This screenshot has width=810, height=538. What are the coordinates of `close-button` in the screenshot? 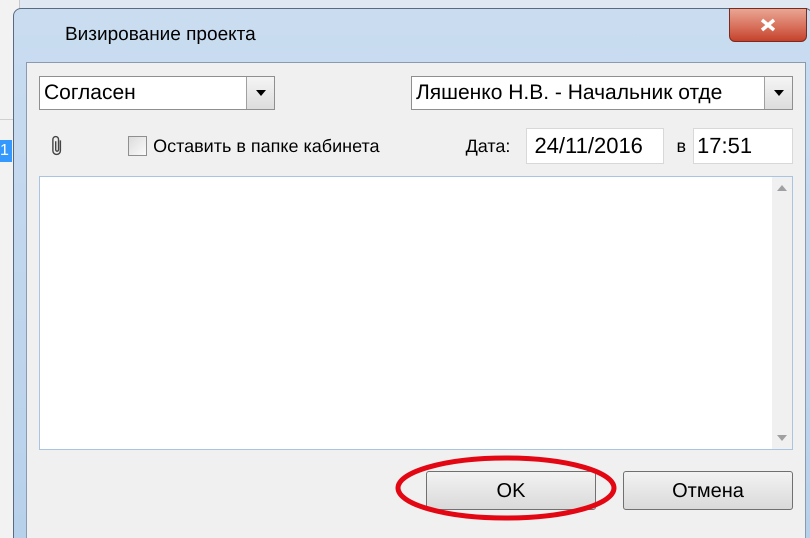 It's located at (768, 25).